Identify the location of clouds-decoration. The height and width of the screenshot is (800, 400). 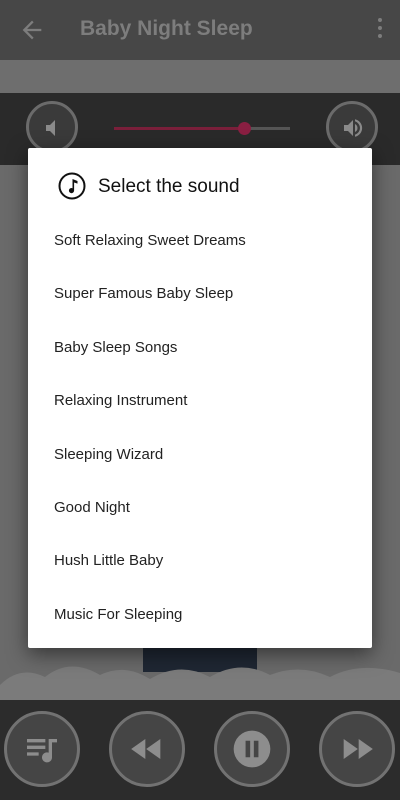
(200, 683).